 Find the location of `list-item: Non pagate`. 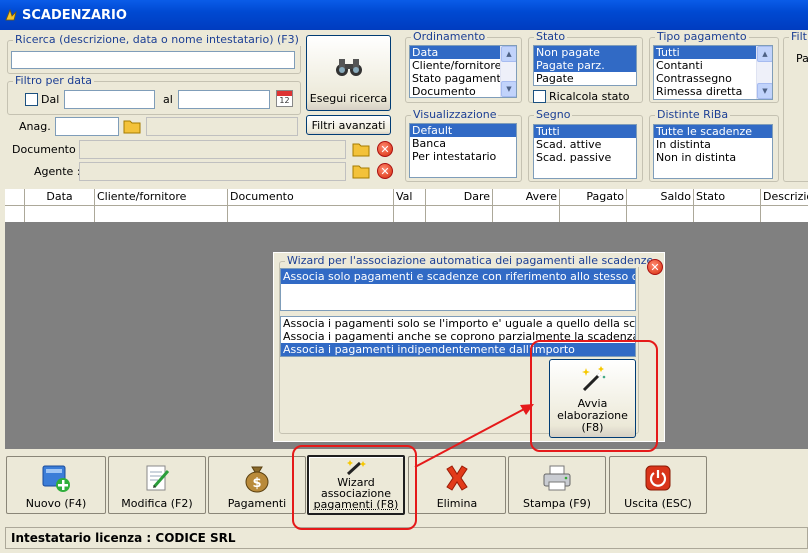

list-item: Non pagate is located at coordinates (585, 52).